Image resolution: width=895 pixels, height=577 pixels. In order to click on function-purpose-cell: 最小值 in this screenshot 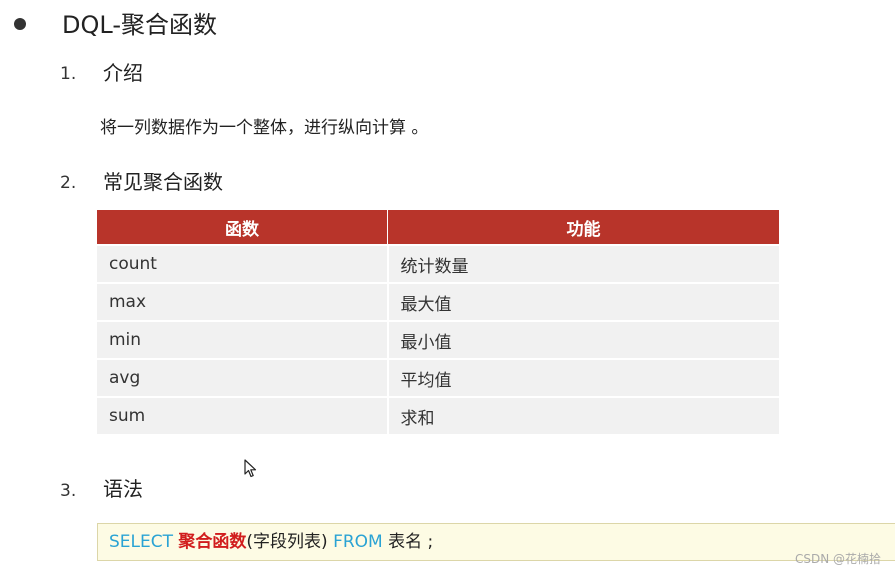, I will do `click(583, 339)`.